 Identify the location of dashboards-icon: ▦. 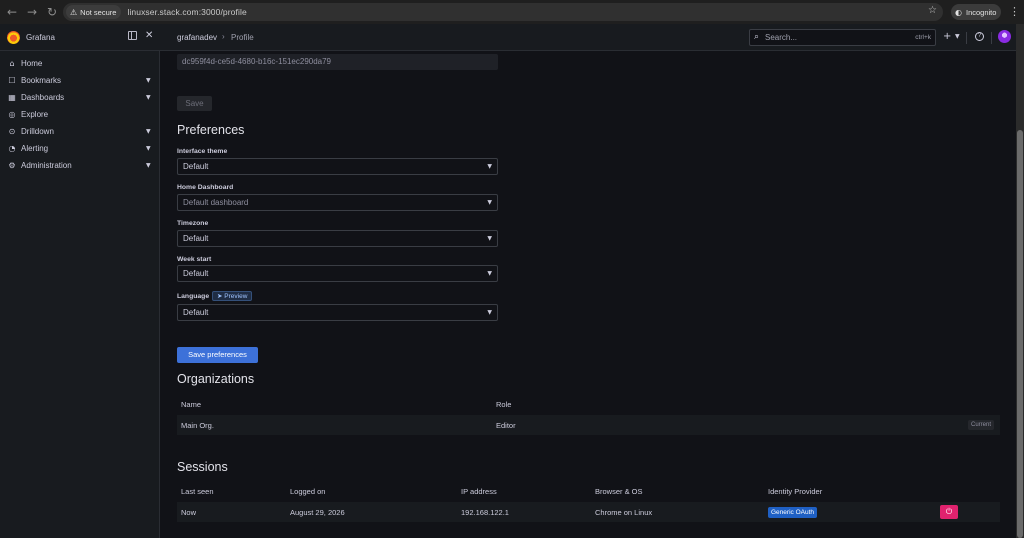
(12, 97).